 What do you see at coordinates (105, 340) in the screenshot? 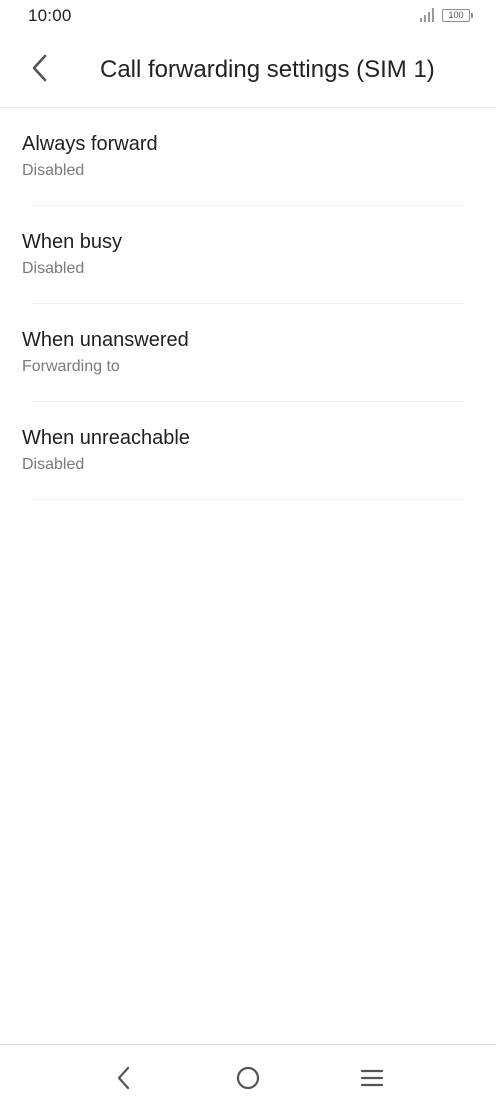
I see `setting-title: When unanswered` at bounding box center [105, 340].